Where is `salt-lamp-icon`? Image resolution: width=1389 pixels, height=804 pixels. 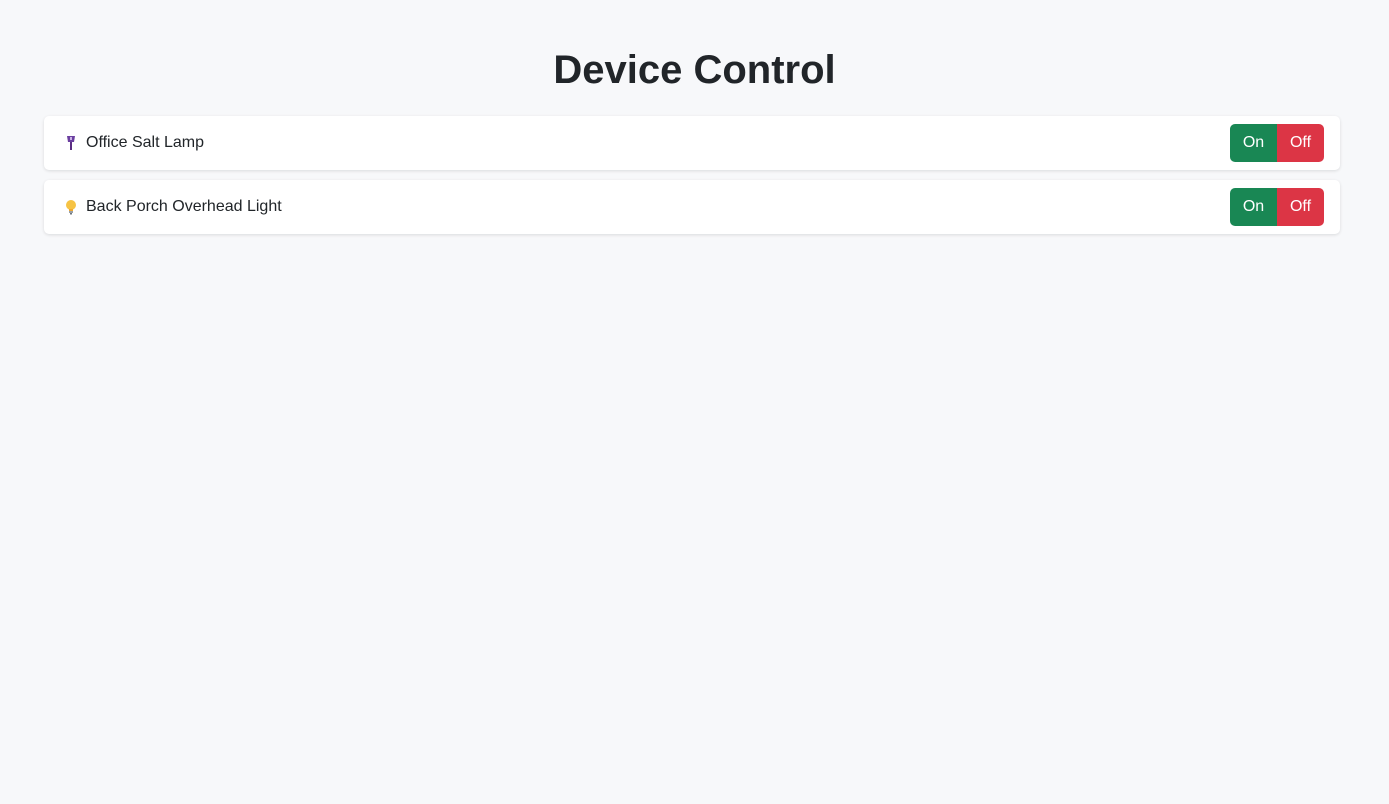 salt-lamp-icon is located at coordinates (71, 143).